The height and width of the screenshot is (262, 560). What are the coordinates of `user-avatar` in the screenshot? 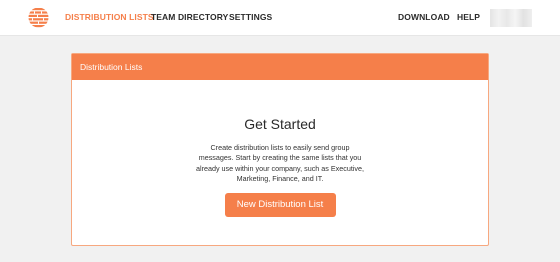 It's located at (511, 18).